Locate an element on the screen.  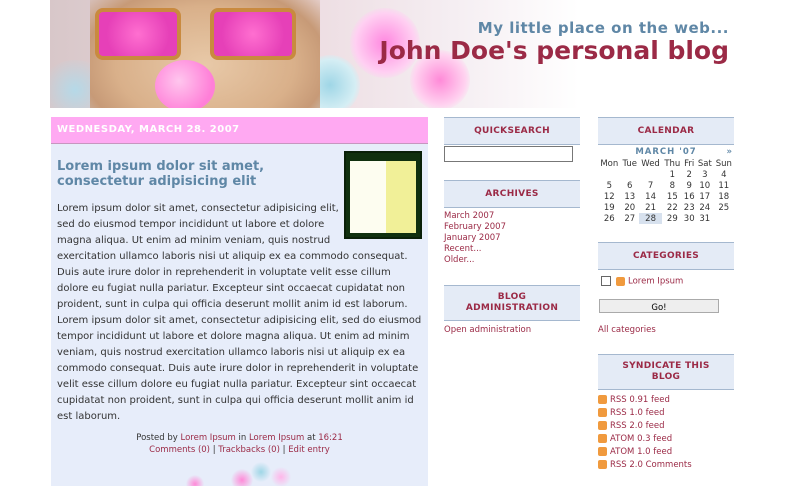
admin-heading-line2: ADMINISTRATION is located at coordinates (512, 308).